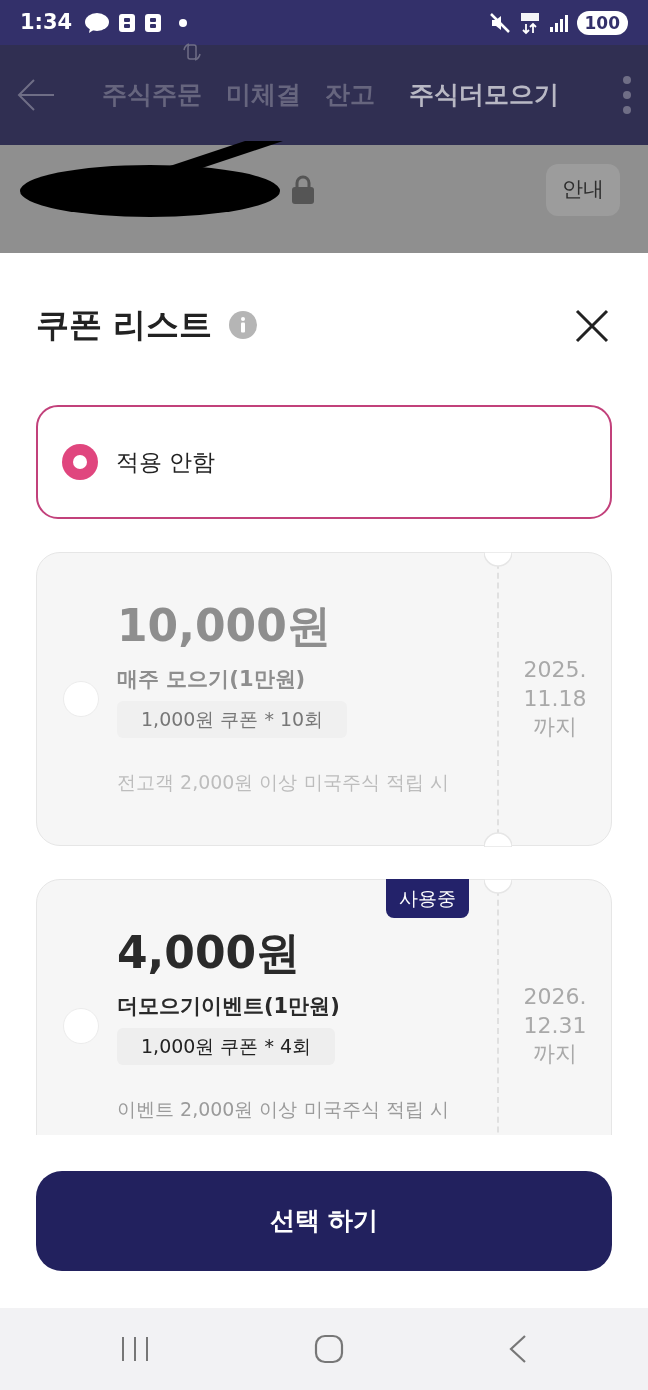 This screenshot has height=1390, width=648. Describe the element at coordinates (166, 462) in the screenshot. I see `option-label: 적용 안함` at that location.